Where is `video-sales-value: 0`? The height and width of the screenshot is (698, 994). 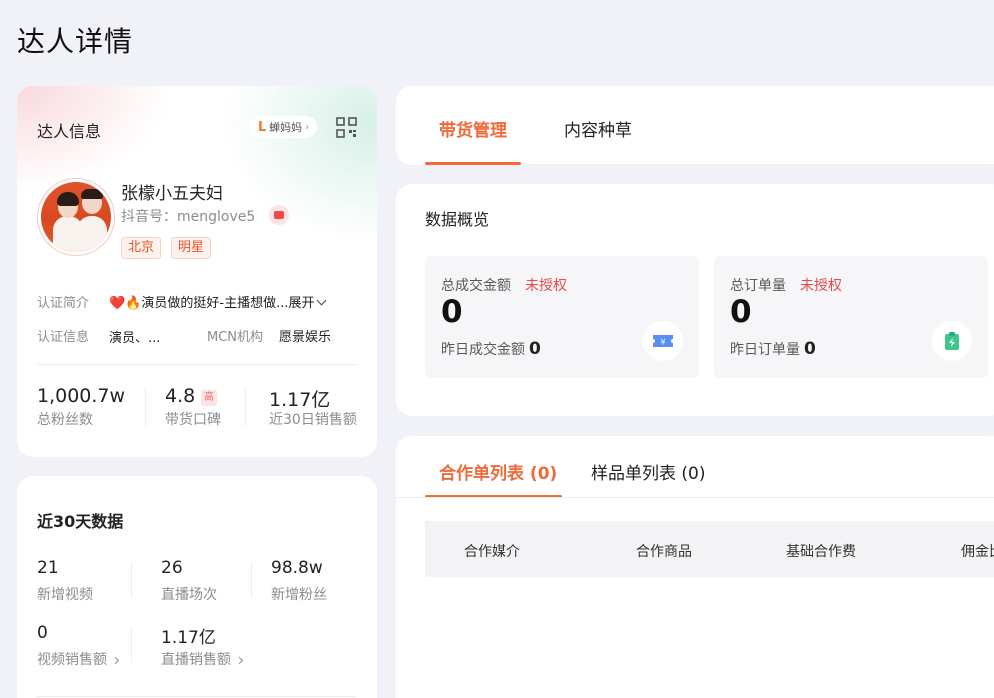
video-sales-value: 0 is located at coordinates (42, 633).